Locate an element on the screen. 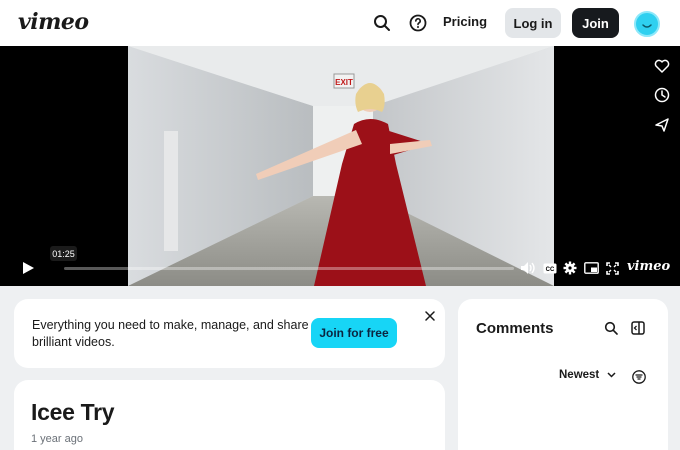 The width and height of the screenshot is (680, 450). help-icon is located at coordinates (418, 23).